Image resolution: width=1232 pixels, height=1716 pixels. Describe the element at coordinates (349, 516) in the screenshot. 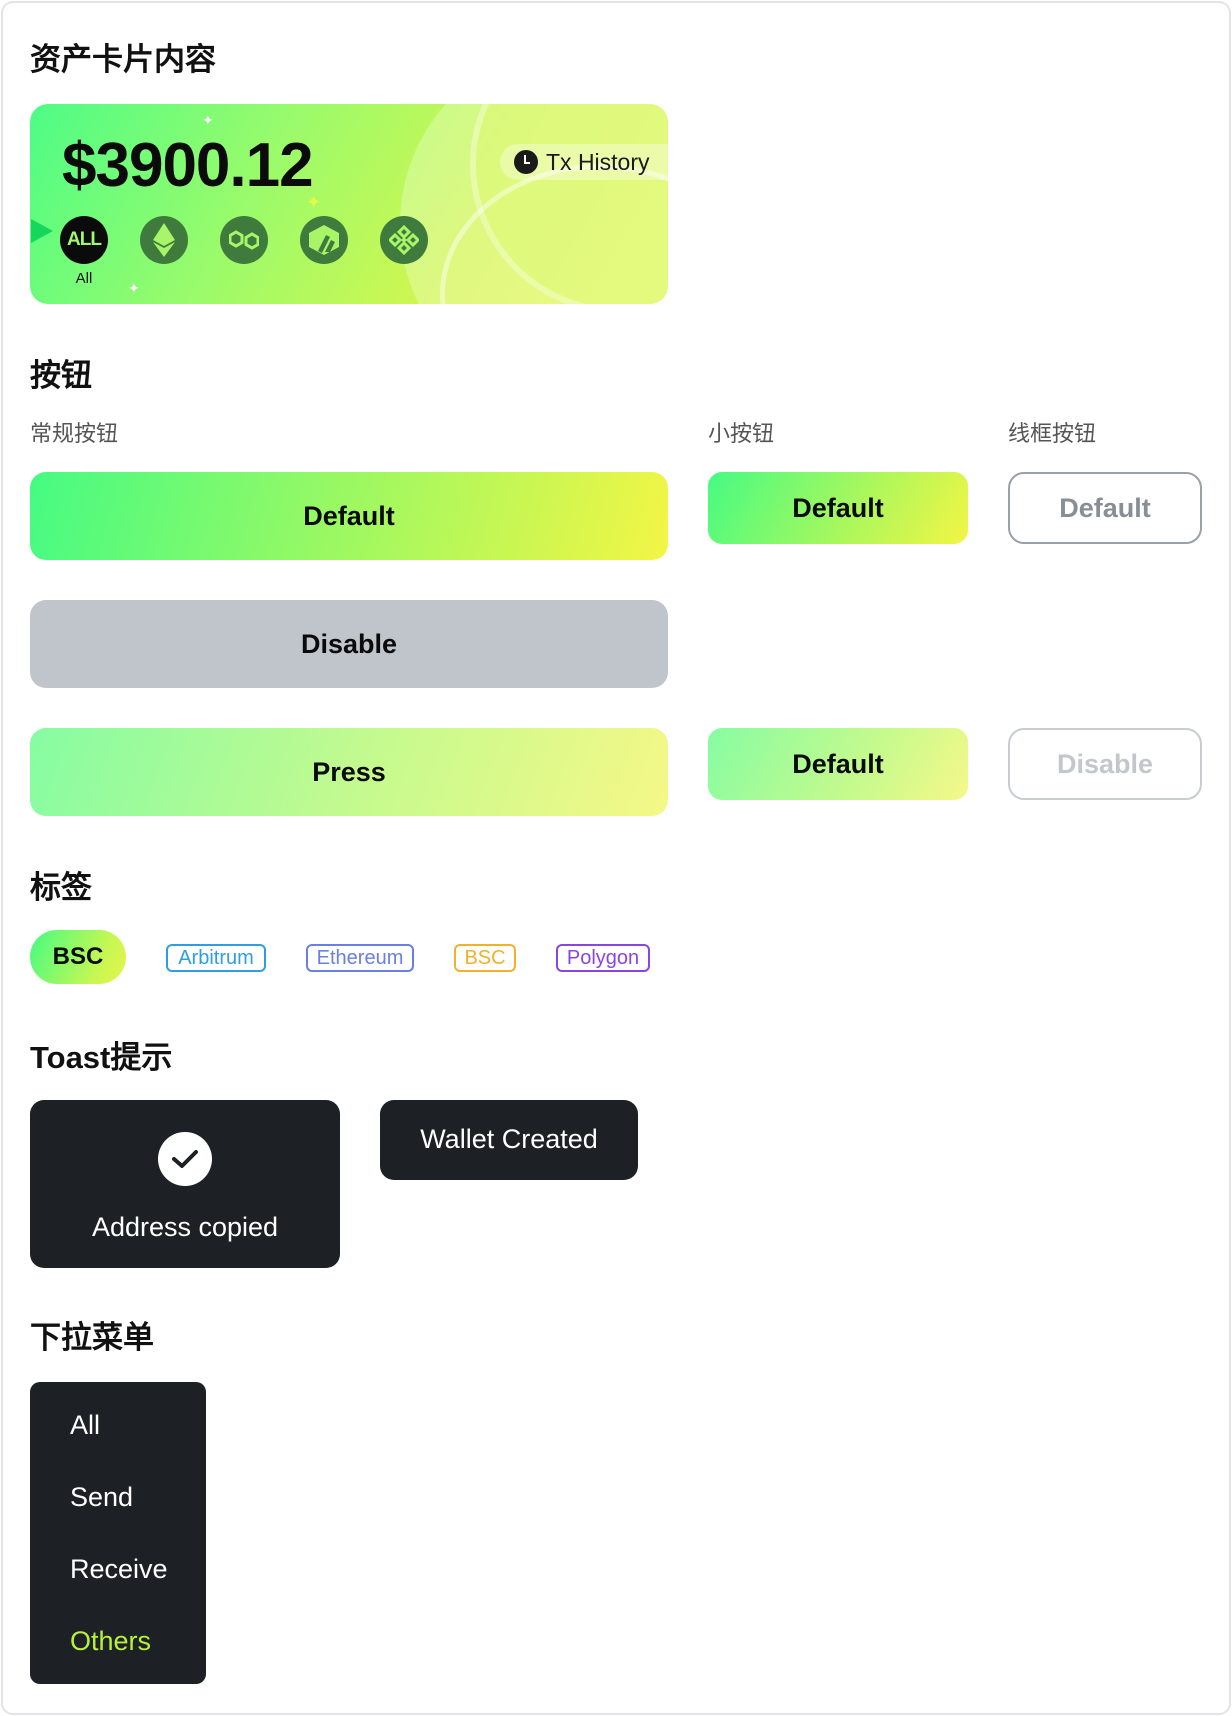

I see `default-button: Default` at that location.